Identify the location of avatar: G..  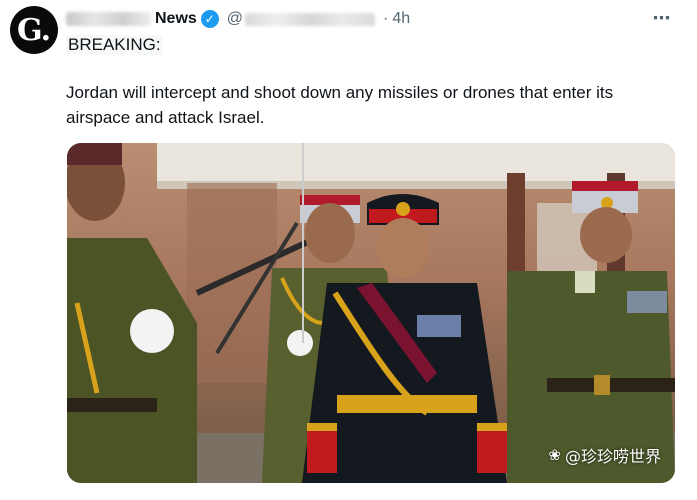
(34, 30).